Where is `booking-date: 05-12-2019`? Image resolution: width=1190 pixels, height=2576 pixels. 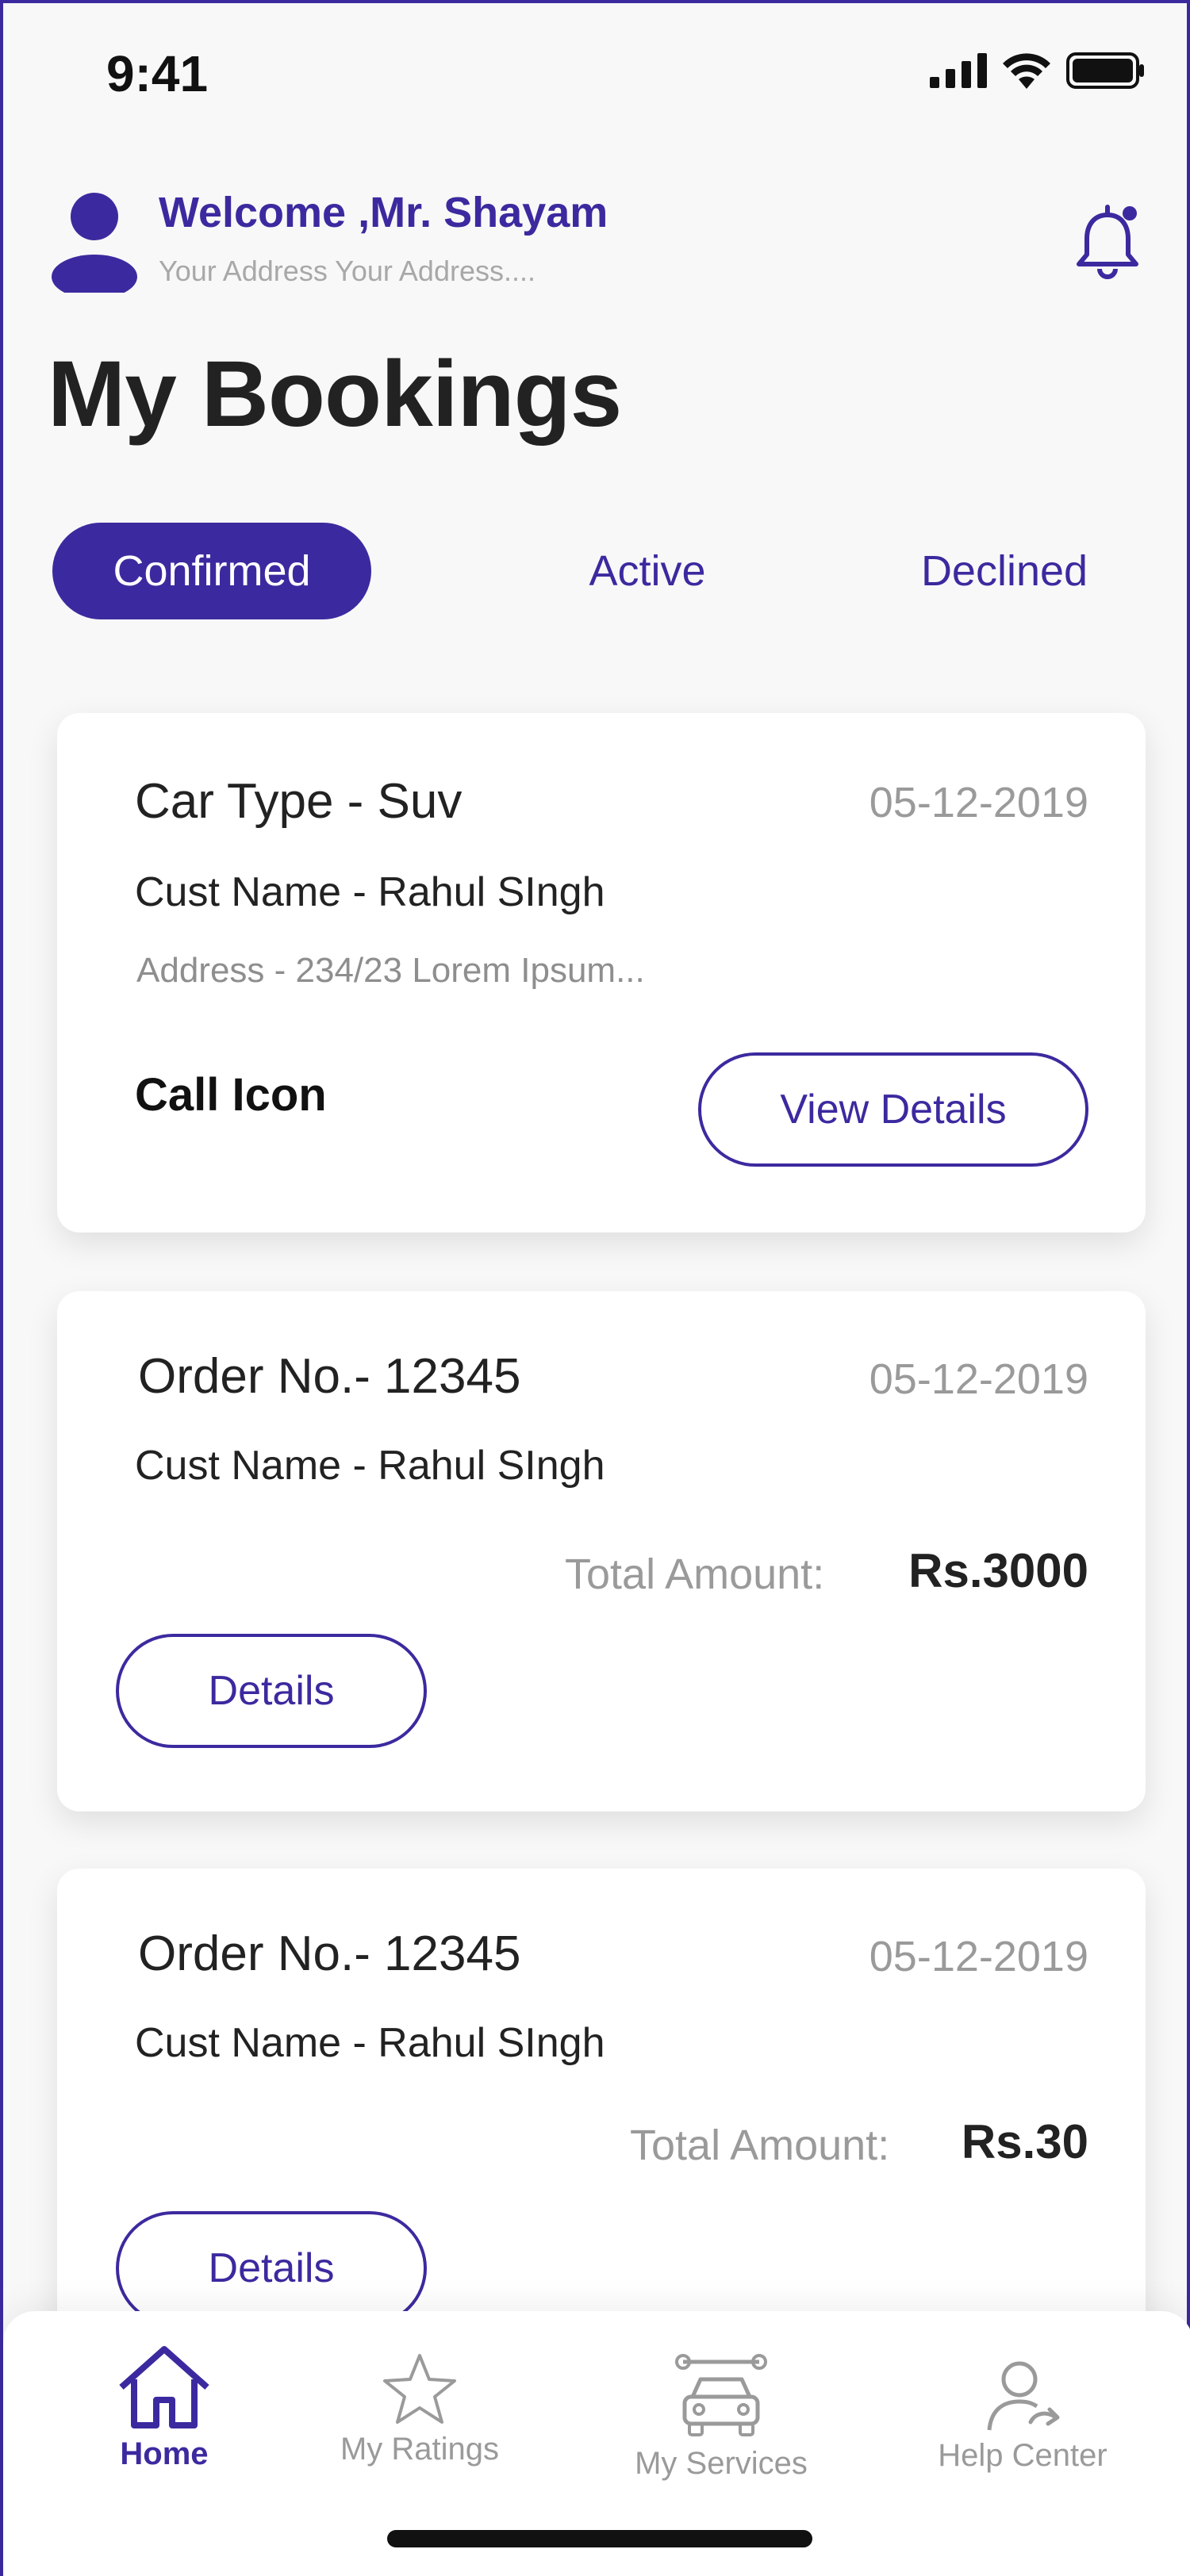
booking-date: 05-12-2019 is located at coordinates (978, 803).